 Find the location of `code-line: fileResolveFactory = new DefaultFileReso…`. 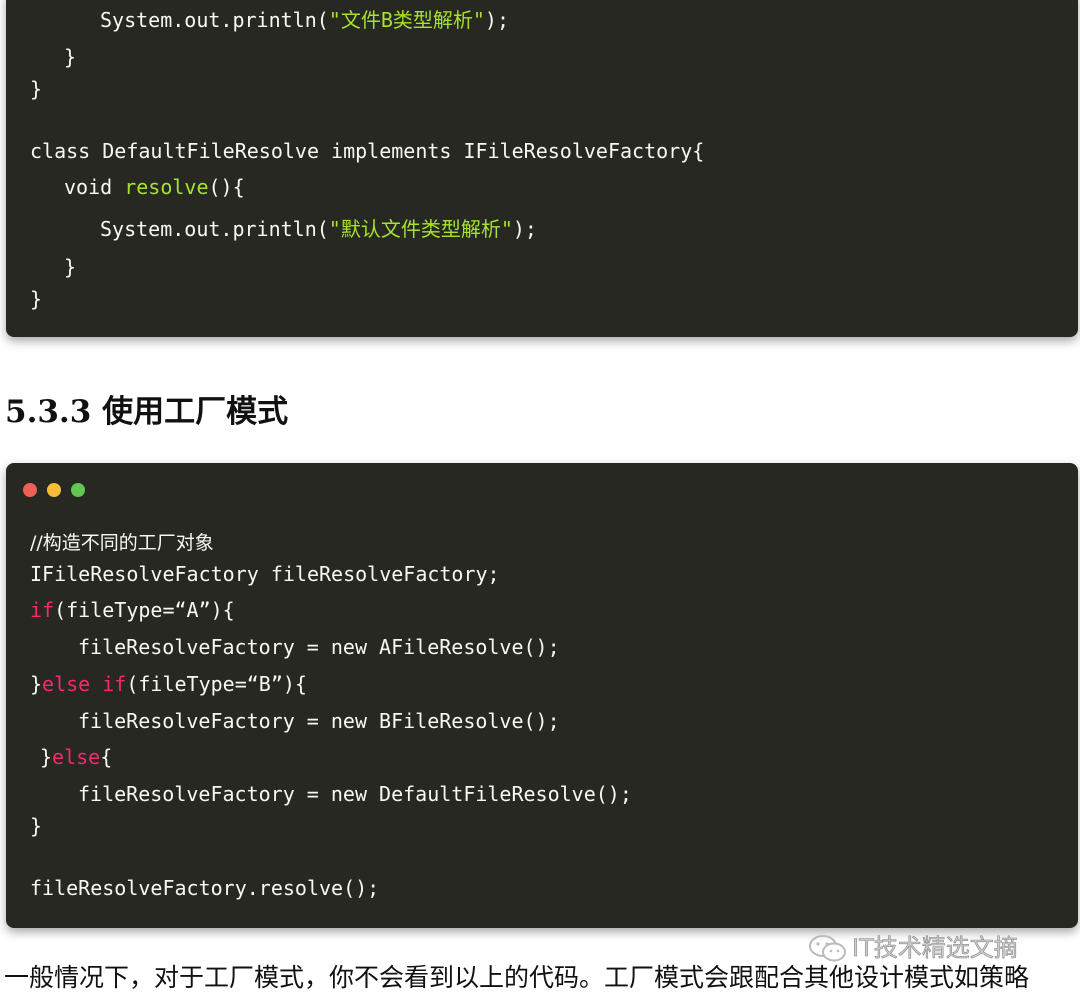

code-line: fileResolveFactory = new DefaultFileReso… is located at coordinates (355, 794).